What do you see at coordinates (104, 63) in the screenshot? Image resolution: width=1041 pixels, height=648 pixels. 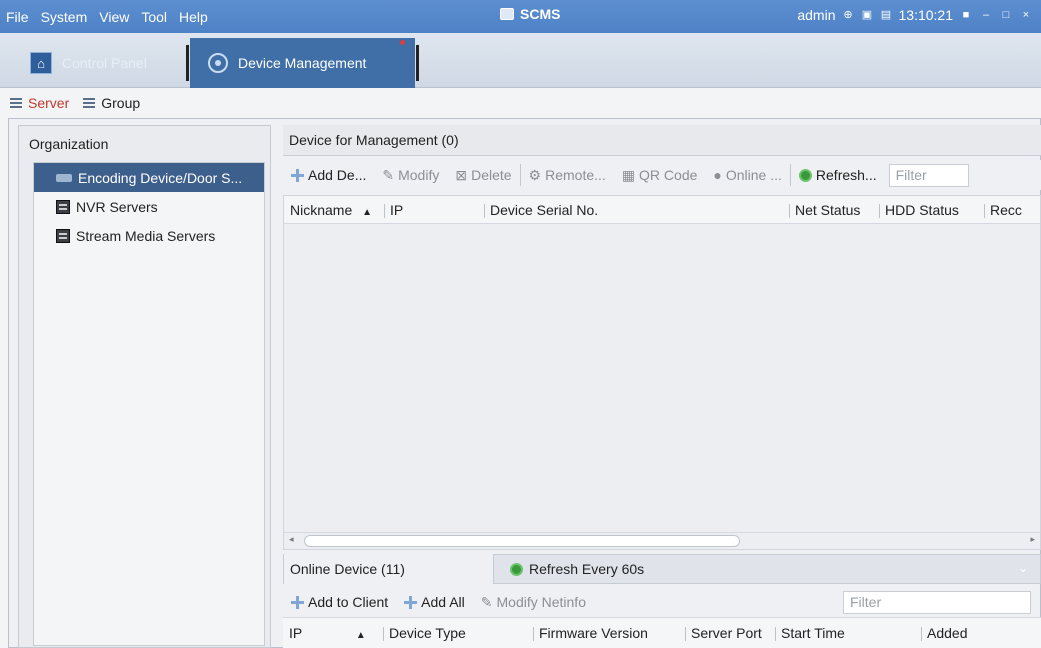 I see `tab-control-panel-label: Control Panel` at bounding box center [104, 63].